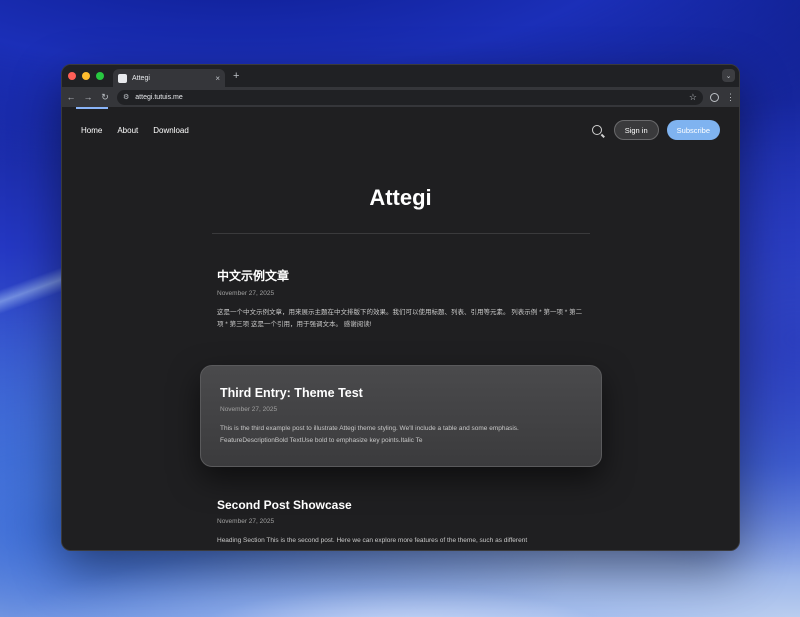 The width and height of the screenshot is (800, 617). Describe the element at coordinates (402, 275) in the screenshot. I see `post-title: 中文示例文章` at that location.